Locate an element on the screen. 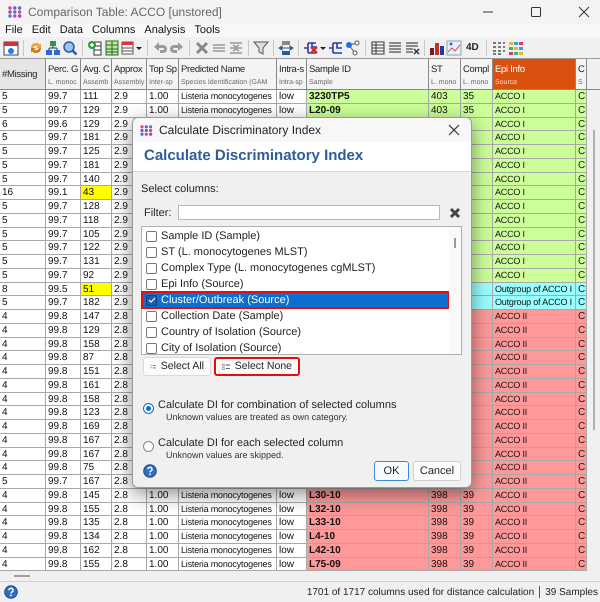 This screenshot has height=602, width=600. delete-icon is located at coordinates (202, 48).